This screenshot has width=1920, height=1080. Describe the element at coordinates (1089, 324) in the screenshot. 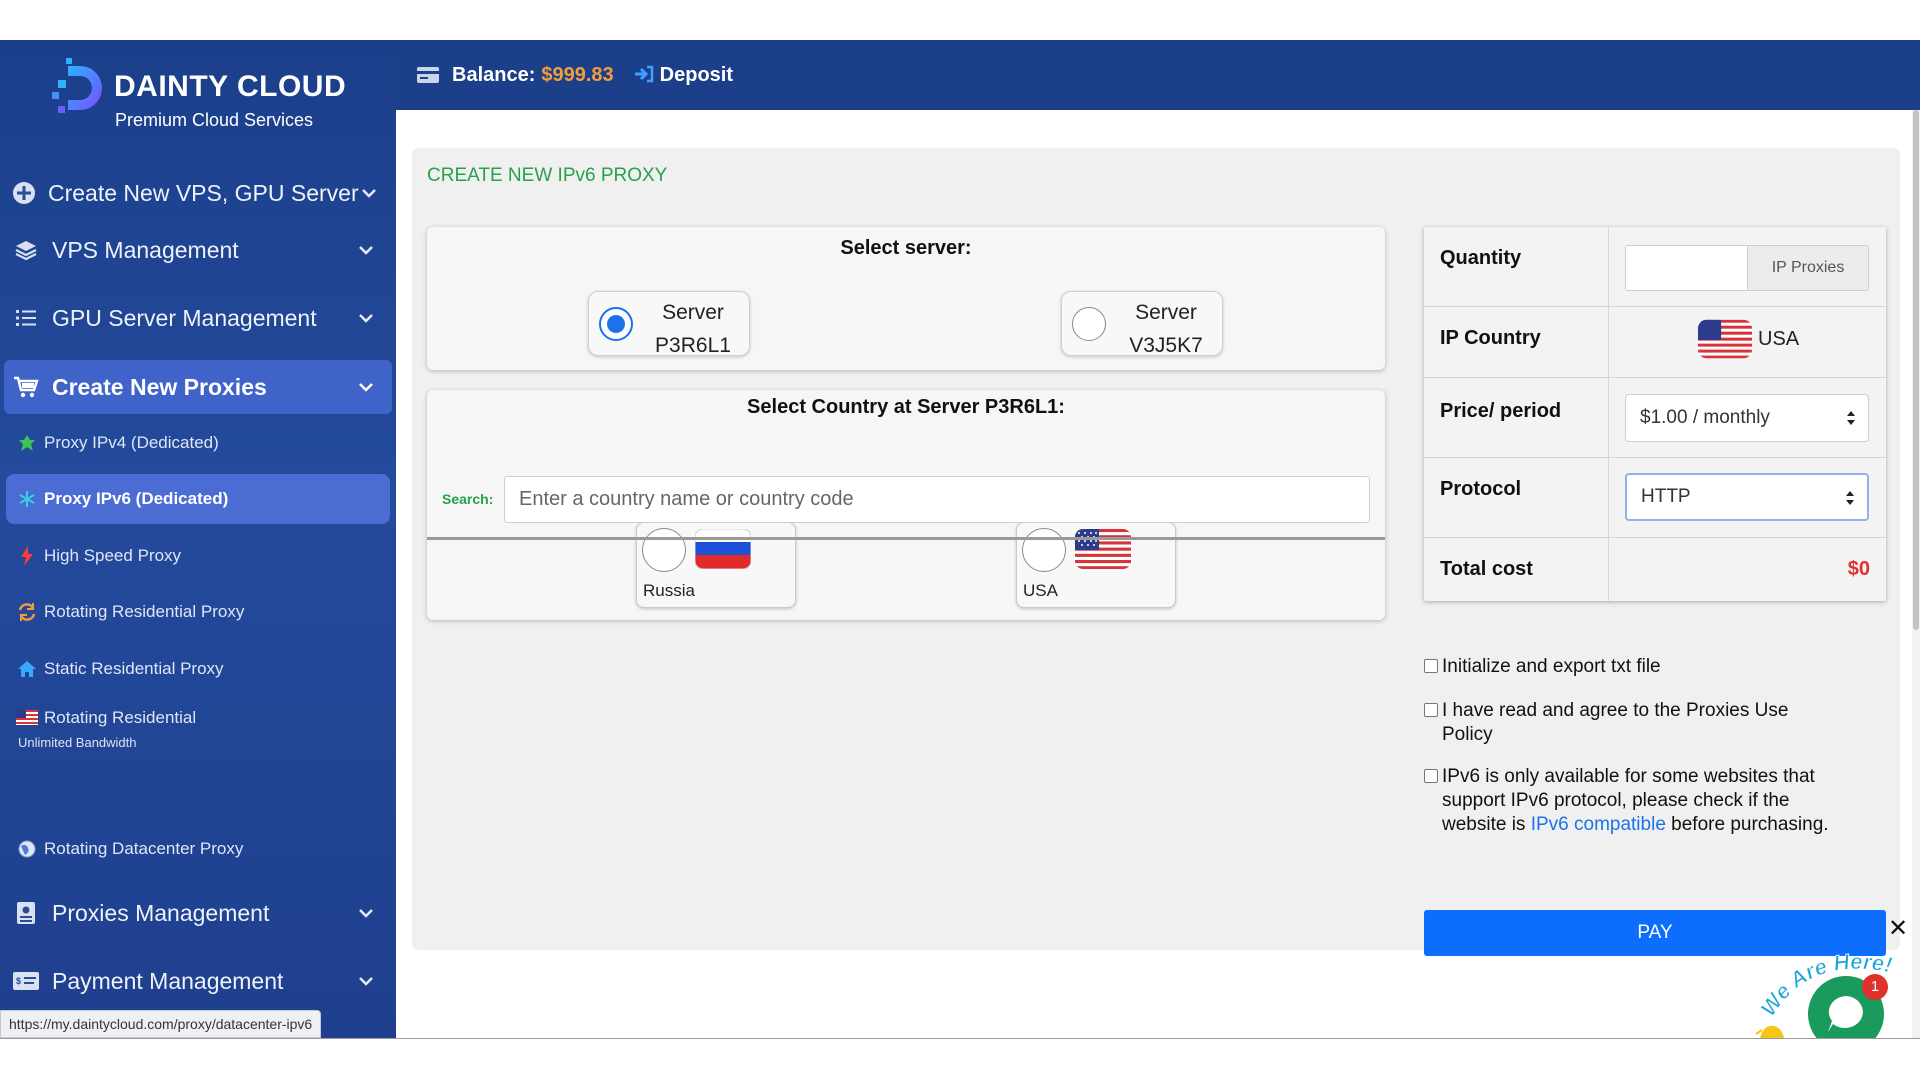

I see `server-radio` at that location.